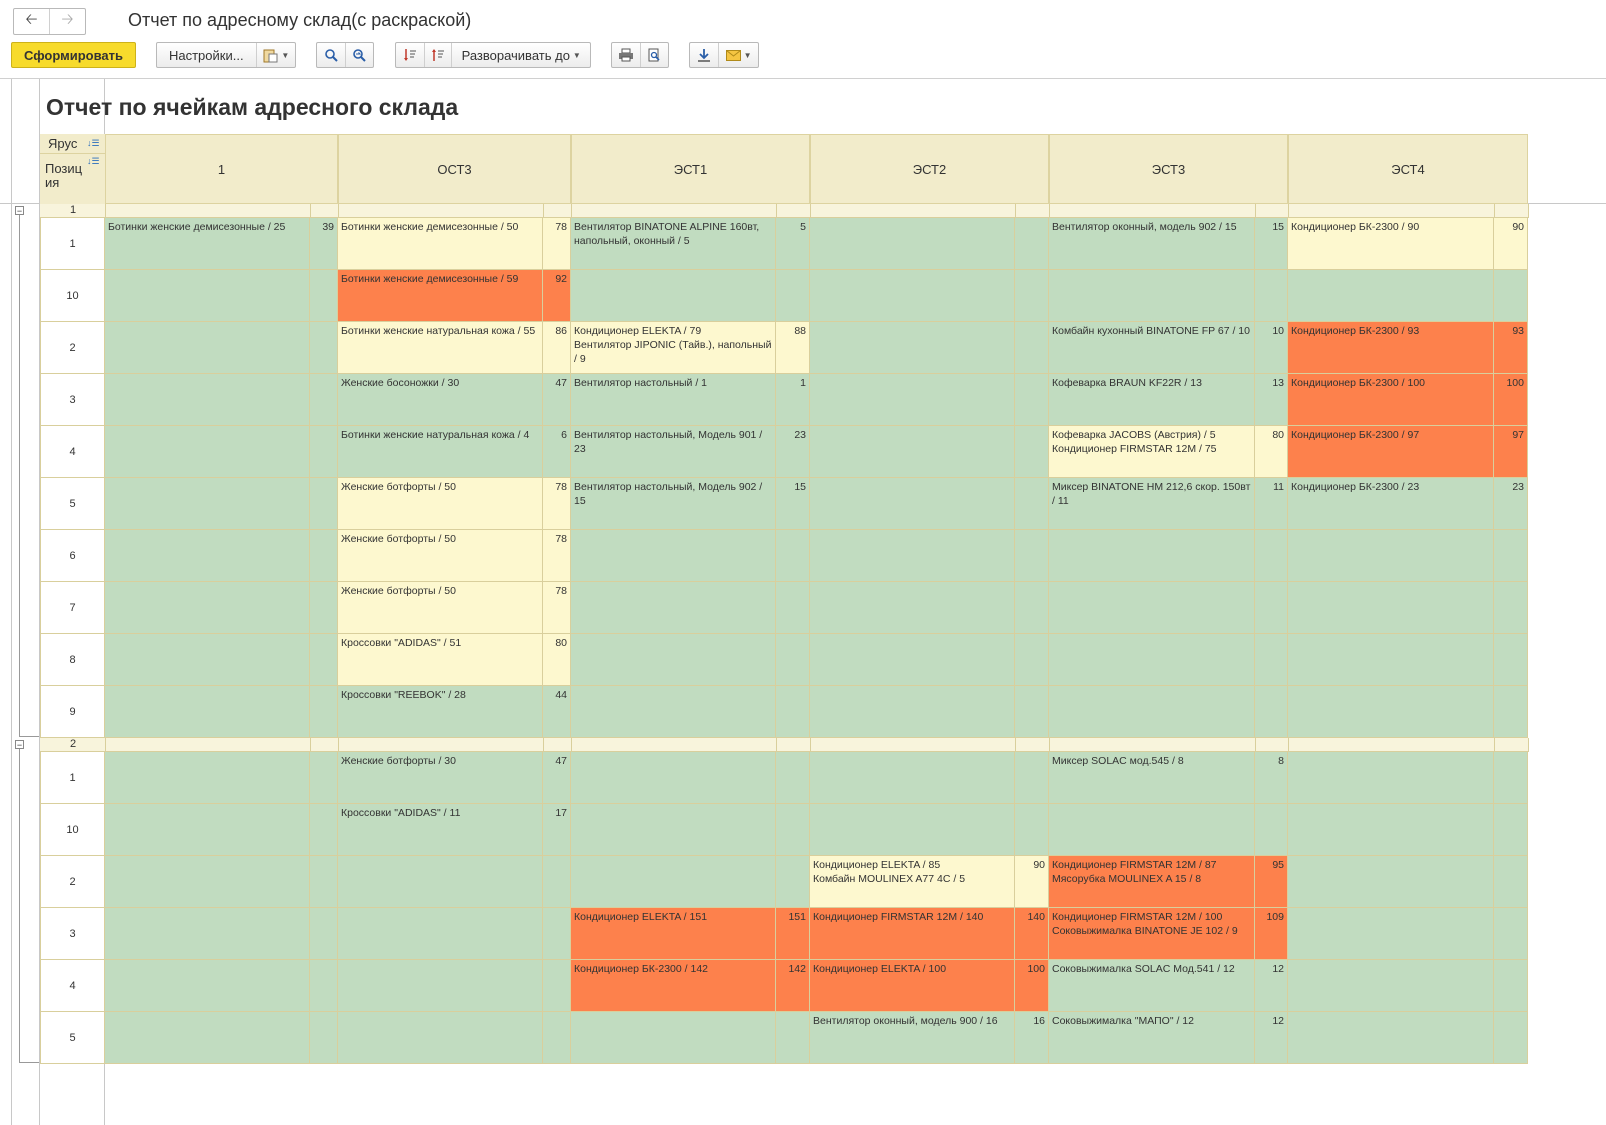 This screenshot has height=1125, width=1606. Describe the element at coordinates (440, 504) in the screenshot. I see `cell-items: Женские ботфорты / 50` at that location.